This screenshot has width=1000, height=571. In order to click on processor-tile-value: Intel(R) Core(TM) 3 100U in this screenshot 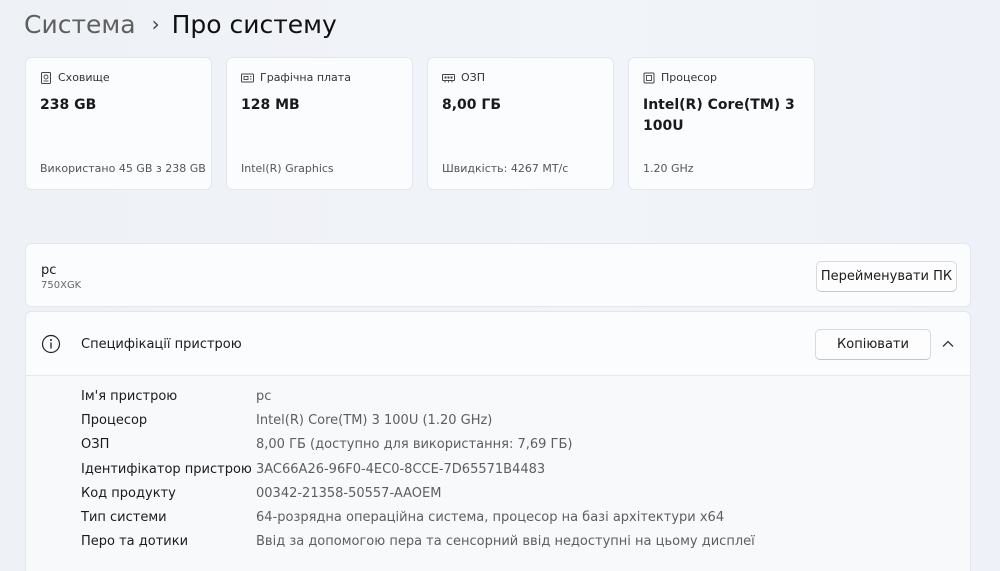, I will do `click(719, 115)`.